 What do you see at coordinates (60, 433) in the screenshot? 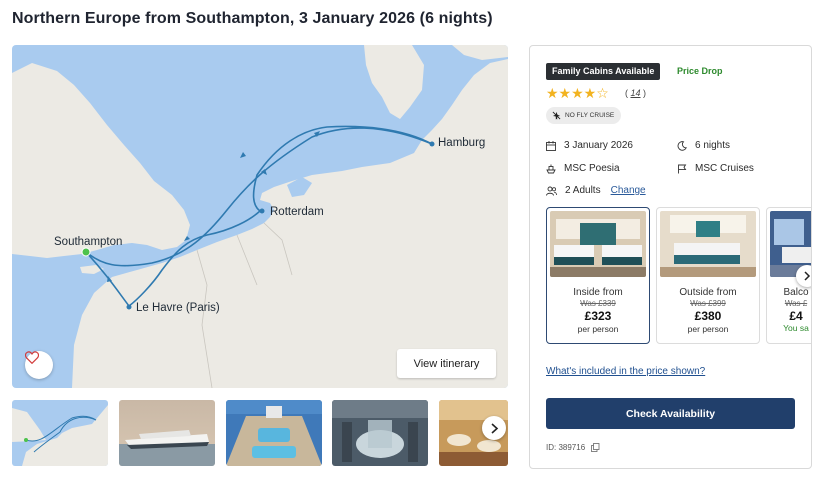
I see `thumbnail-route-map` at bounding box center [60, 433].